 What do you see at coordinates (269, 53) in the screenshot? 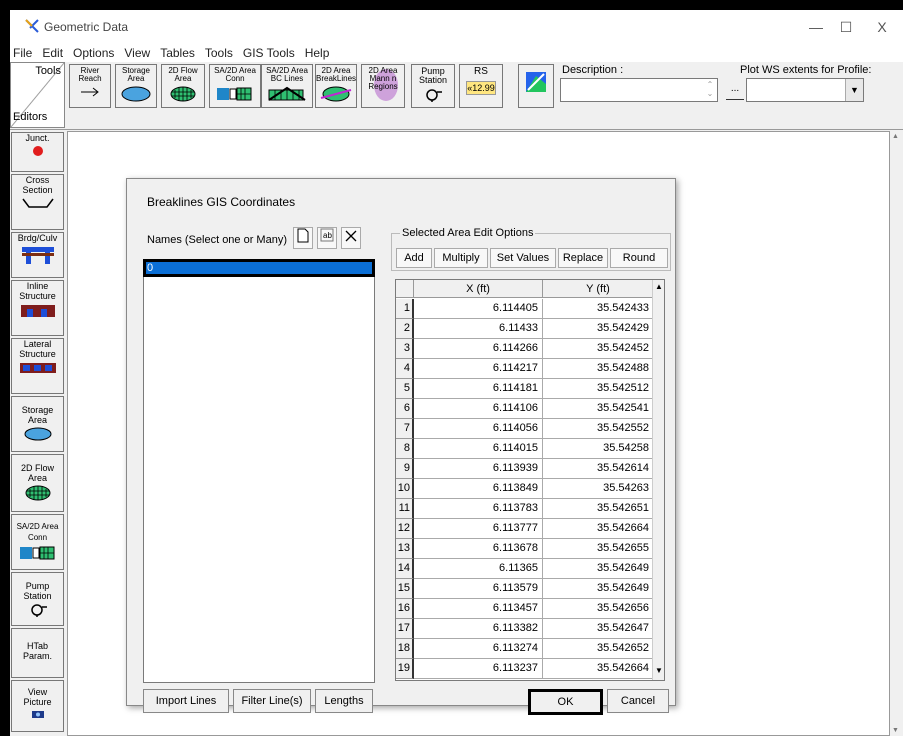
I see `menu-gis-tools: GIS Tools` at bounding box center [269, 53].